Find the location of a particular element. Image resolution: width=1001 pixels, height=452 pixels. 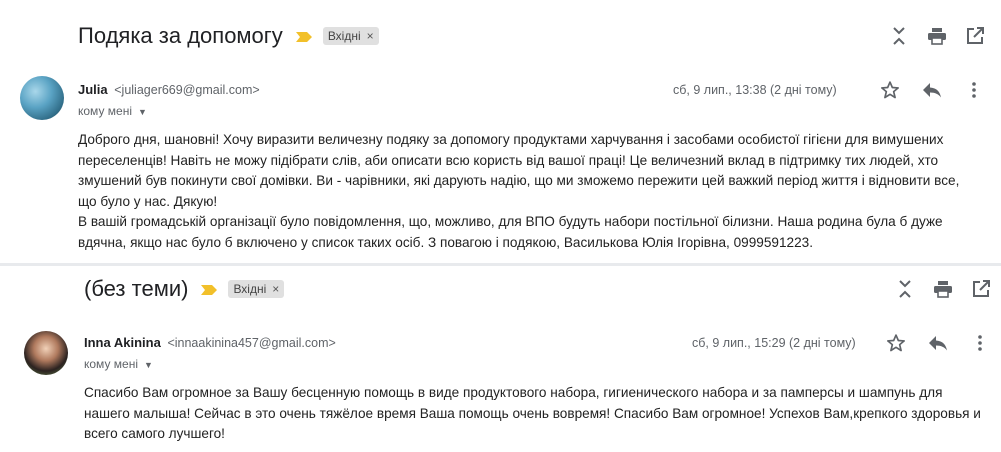

message-date: сб, 9 лип., 15:29 (2 дні тому) is located at coordinates (774, 343).